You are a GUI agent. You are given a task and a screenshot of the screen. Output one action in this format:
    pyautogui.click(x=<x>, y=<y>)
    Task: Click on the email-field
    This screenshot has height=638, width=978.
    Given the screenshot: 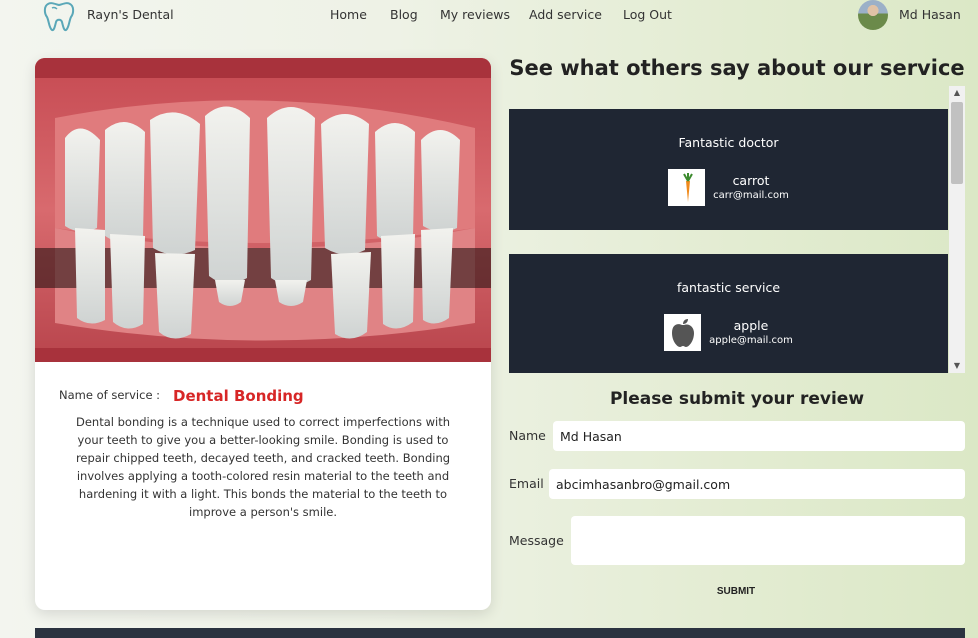 What is the action you would take?
    pyautogui.click(x=757, y=484)
    